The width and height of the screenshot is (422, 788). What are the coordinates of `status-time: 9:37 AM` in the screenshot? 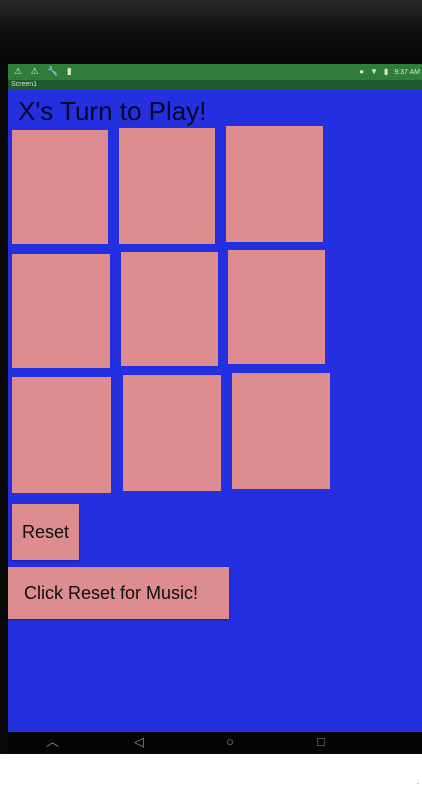 It's located at (407, 72).